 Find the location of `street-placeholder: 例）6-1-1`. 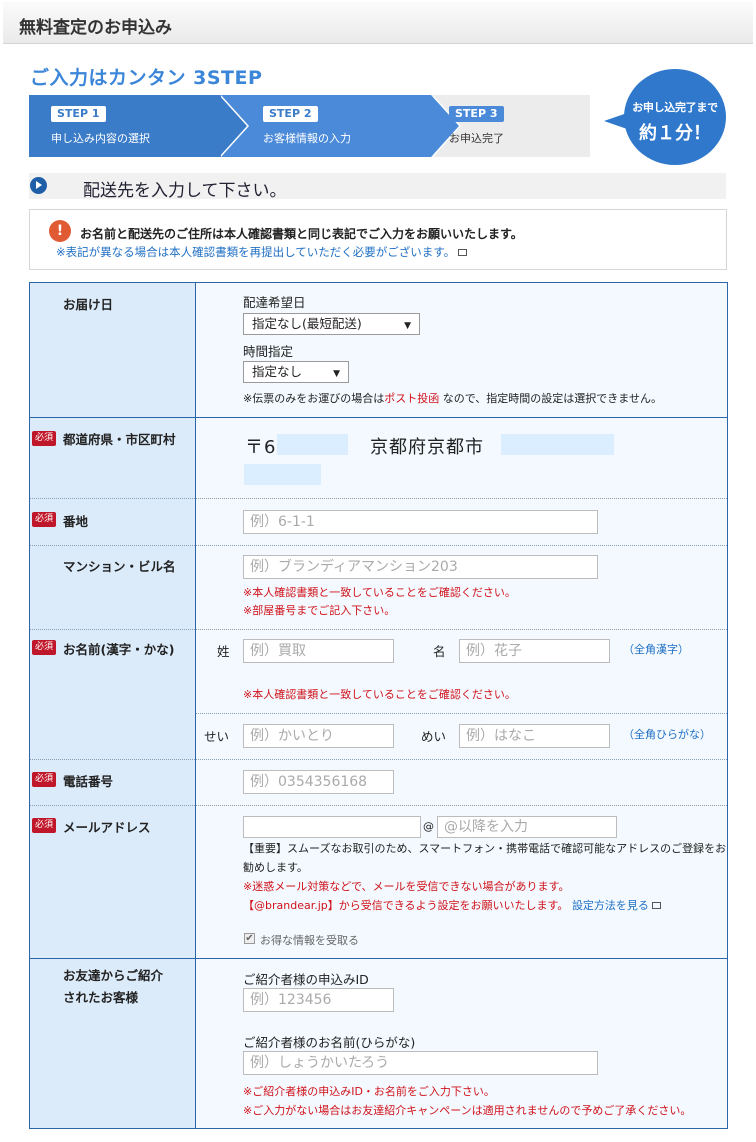

street-placeholder: 例）6-1-1 is located at coordinates (282, 522).